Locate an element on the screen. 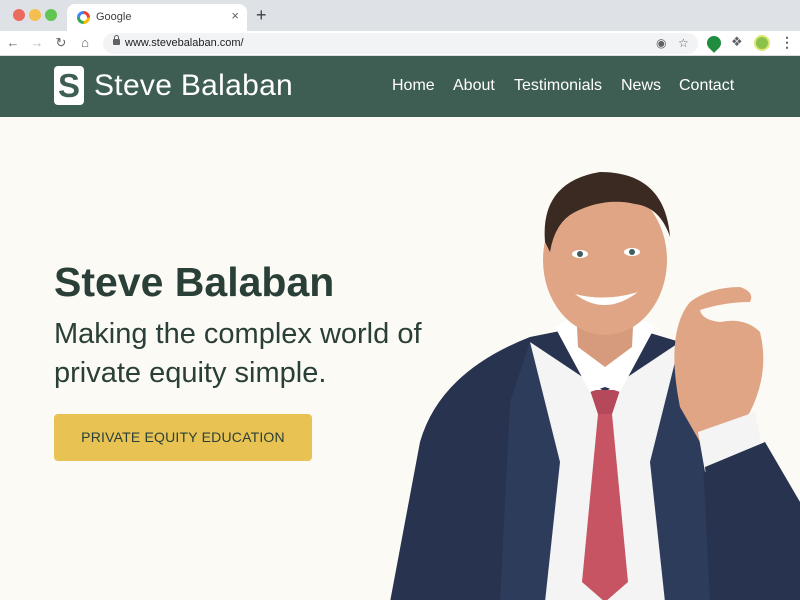  forward-icon: → is located at coordinates (37, 43).